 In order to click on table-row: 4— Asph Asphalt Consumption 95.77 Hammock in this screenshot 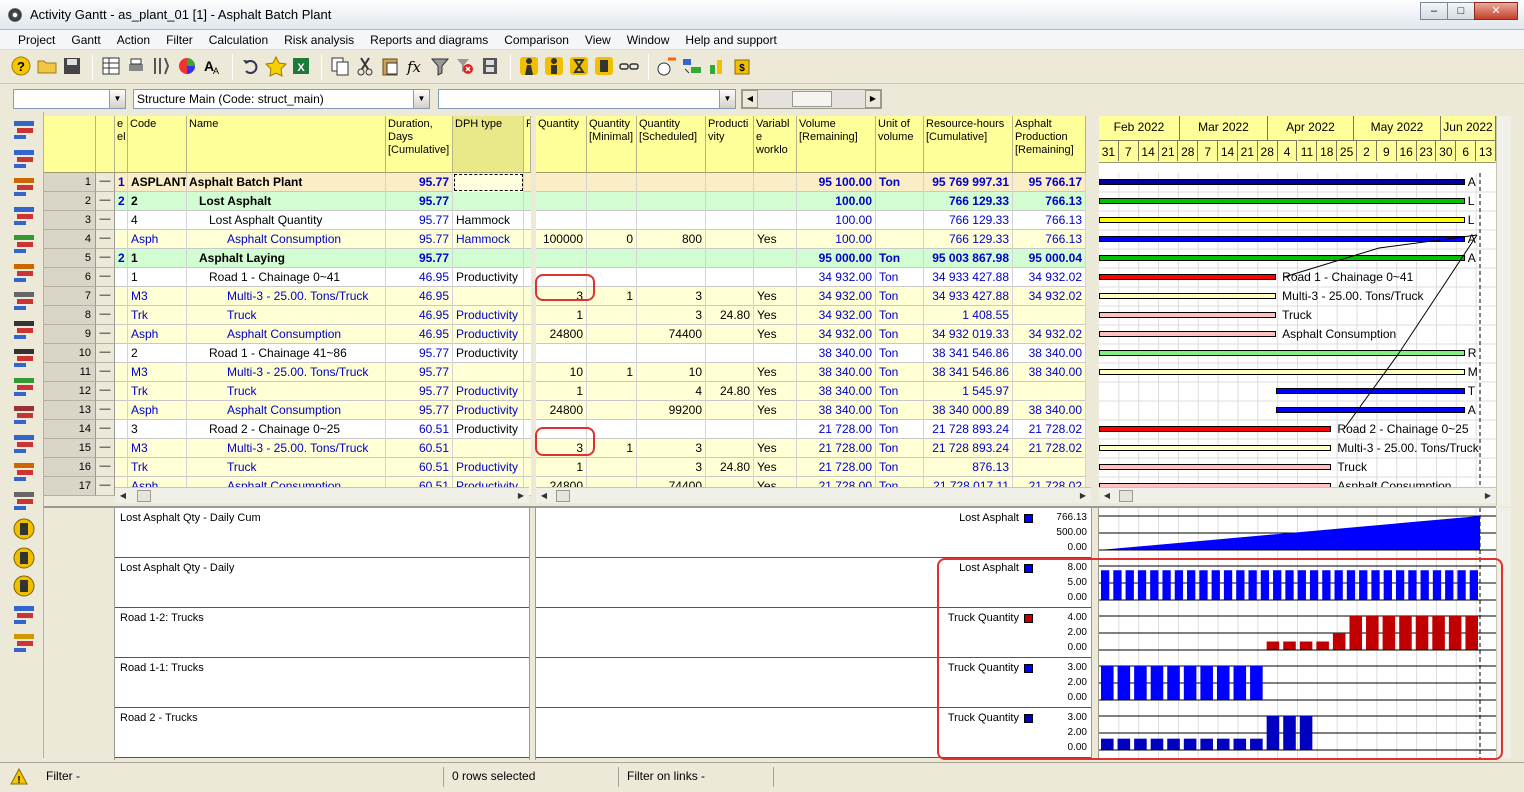, I will do `click(287, 239)`.